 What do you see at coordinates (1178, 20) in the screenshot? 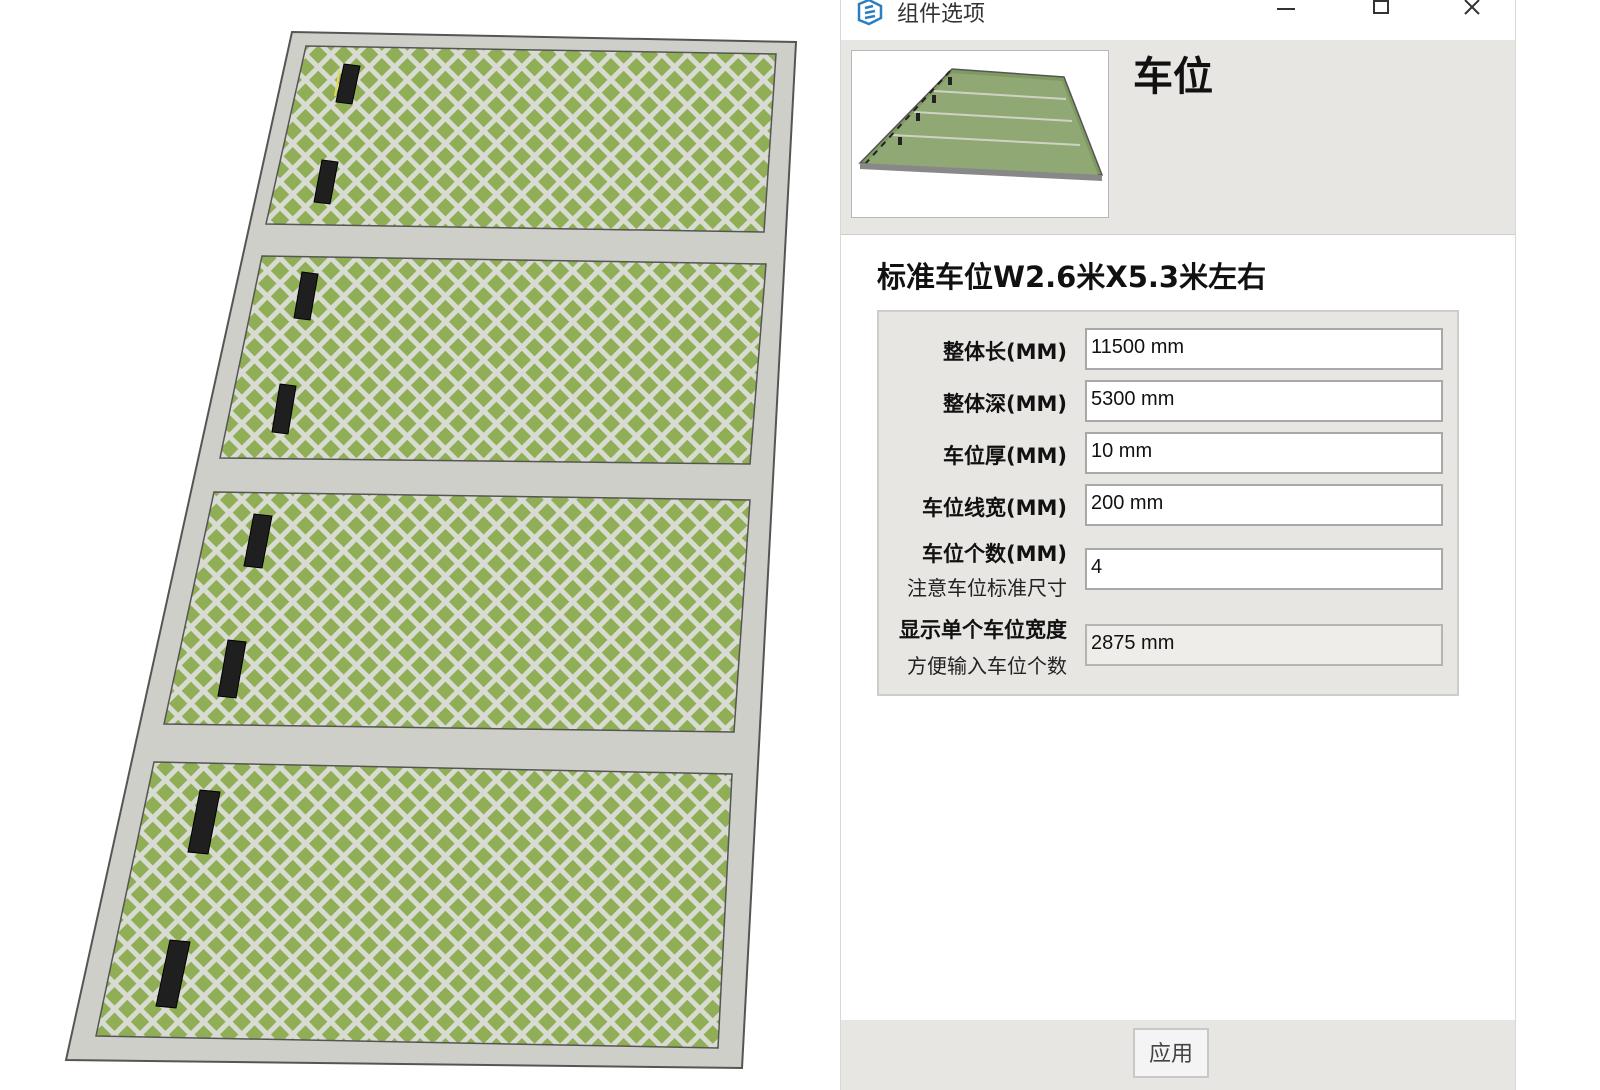
I see `title-bar: 组件选项` at bounding box center [1178, 20].